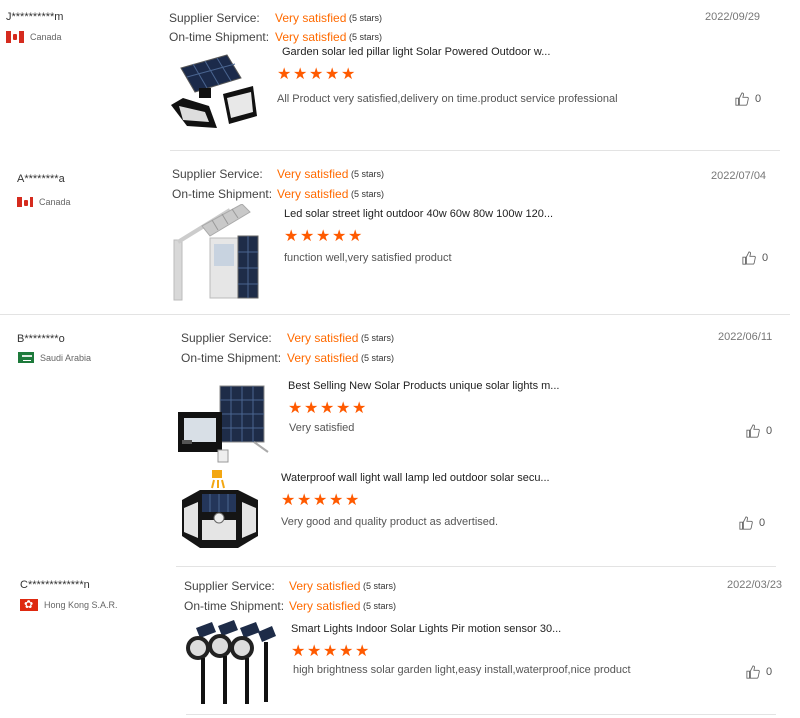  I want to click on saudi-arabia-flag-icon, so click(26, 357).